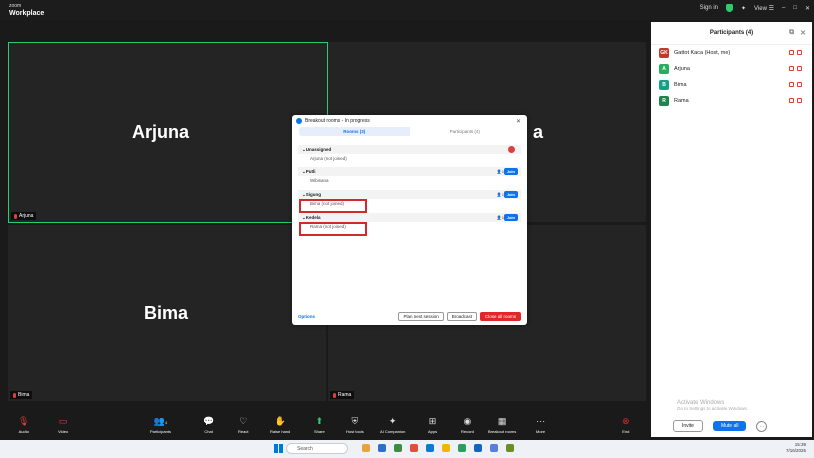  What do you see at coordinates (709, 8) in the screenshot?
I see `sign-in-link: Sign in` at bounding box center [709, 8].